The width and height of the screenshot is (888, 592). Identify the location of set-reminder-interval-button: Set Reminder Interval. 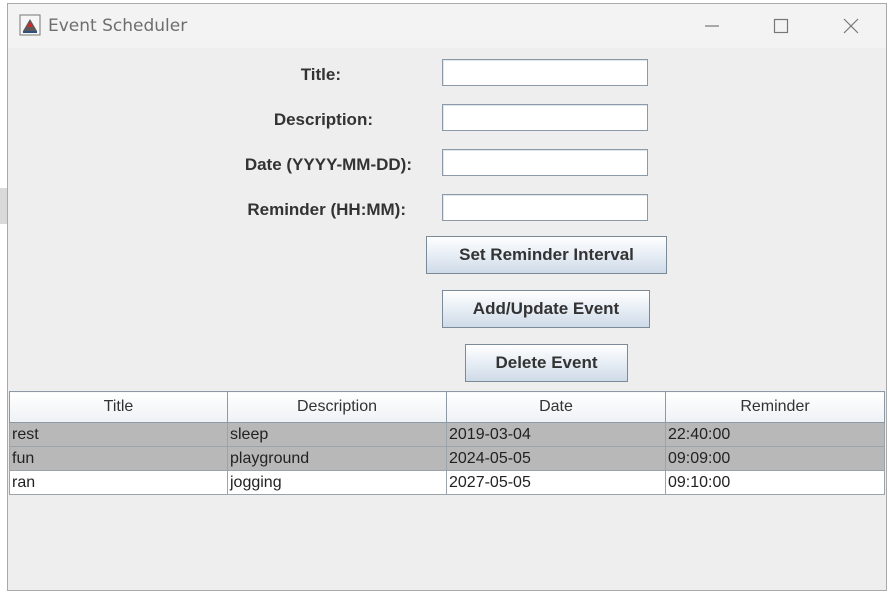
(546, 255).